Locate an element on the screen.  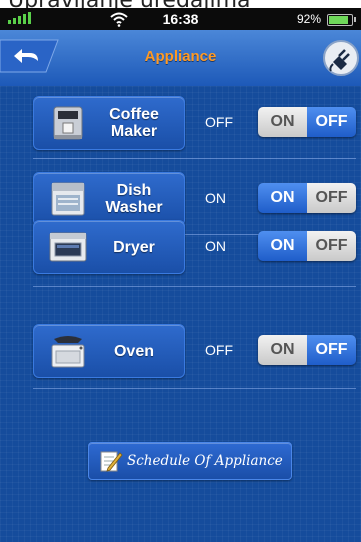
appliance-label: Coffee Maker is located at coordinates (134, 123).